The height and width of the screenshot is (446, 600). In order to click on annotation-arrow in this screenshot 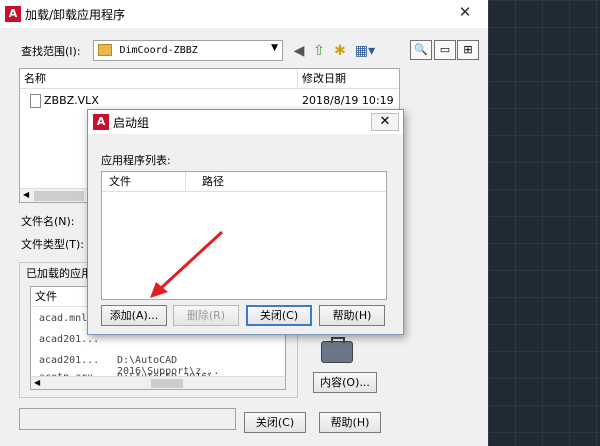, I will do `click(187, 264)`.